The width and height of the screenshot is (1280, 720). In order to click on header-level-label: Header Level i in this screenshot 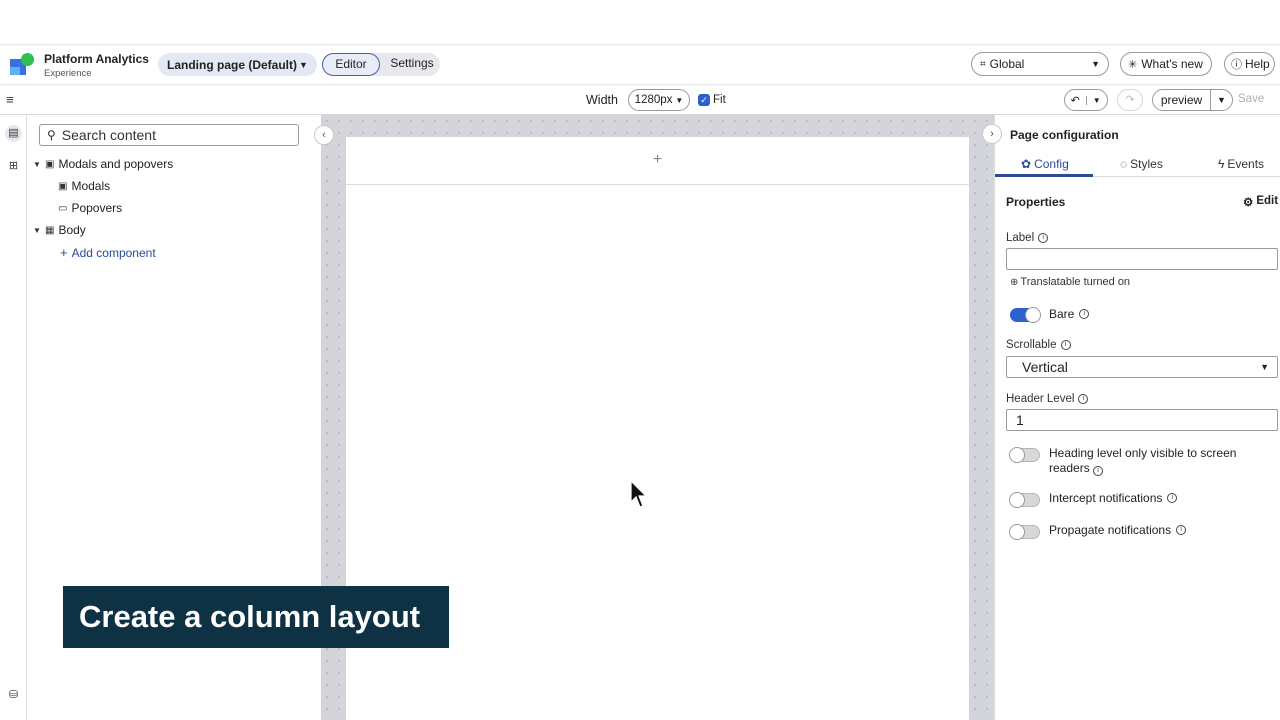, I will do `click(1047, 399)`.